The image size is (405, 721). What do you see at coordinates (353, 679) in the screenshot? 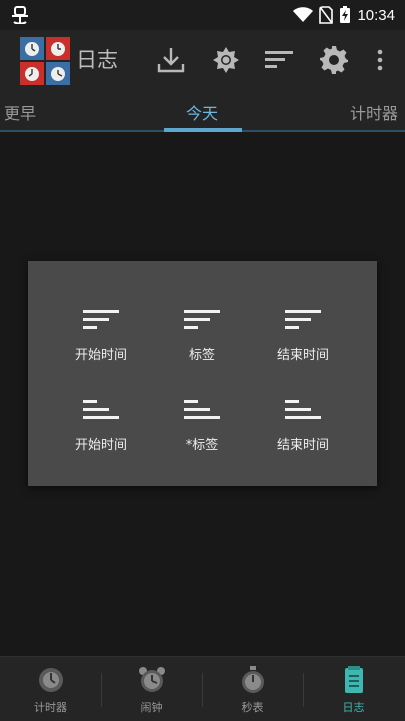
I see `log-icon` at bounding box center [353, 679].